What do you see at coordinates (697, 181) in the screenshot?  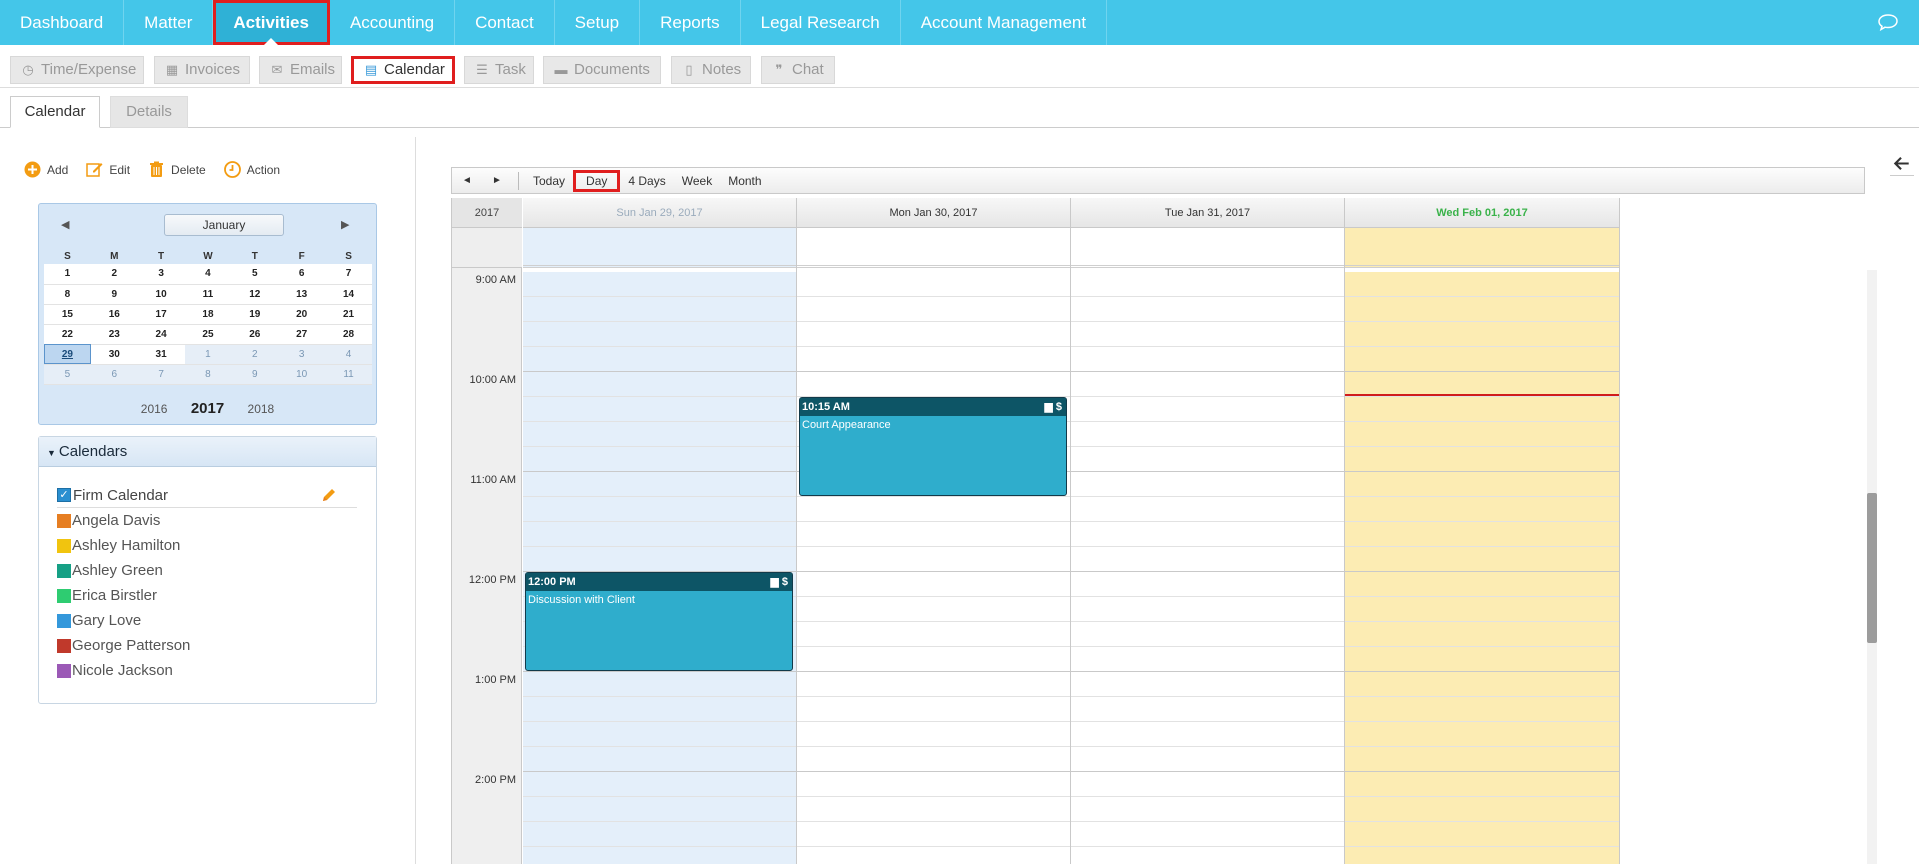 I see `week-view-button: Week` at bounding box center [697, 181].